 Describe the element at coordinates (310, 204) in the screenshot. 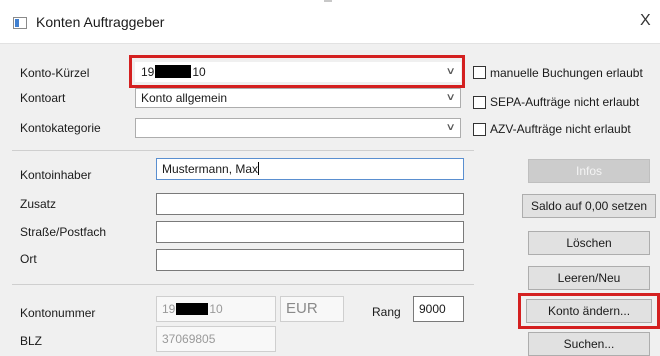

I see `zusatz-input` at that location.